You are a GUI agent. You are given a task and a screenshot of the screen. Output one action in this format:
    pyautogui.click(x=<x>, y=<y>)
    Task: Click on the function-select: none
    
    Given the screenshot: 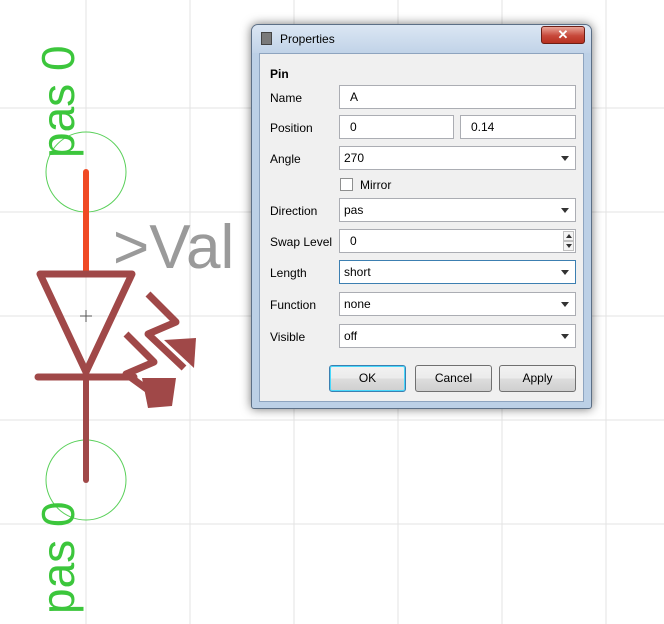 What is the action you would take?
    pyautogui.click(x=457, y=304)
    